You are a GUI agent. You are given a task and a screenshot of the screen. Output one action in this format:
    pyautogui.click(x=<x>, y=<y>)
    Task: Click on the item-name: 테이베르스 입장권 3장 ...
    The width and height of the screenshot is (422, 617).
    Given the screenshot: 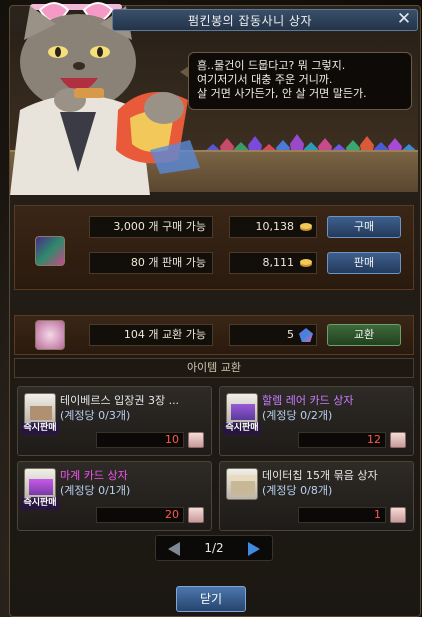 What is the action you would take?
    pyautogui.click(x=120, y=400)
    